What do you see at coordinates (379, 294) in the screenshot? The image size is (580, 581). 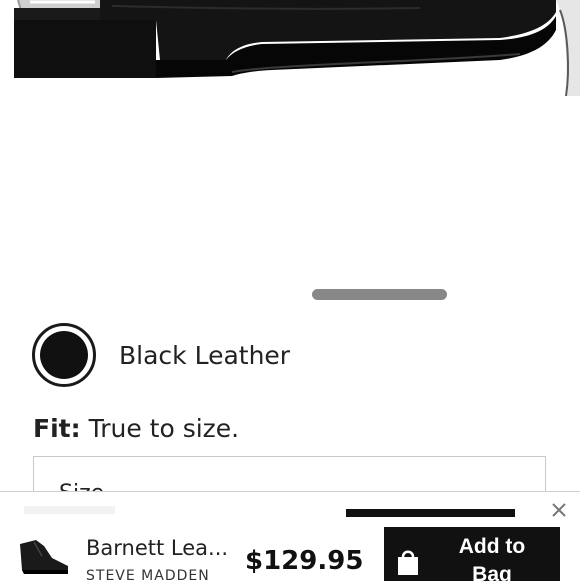 I see `carousel-indicator` at bounding box center [379, 294].